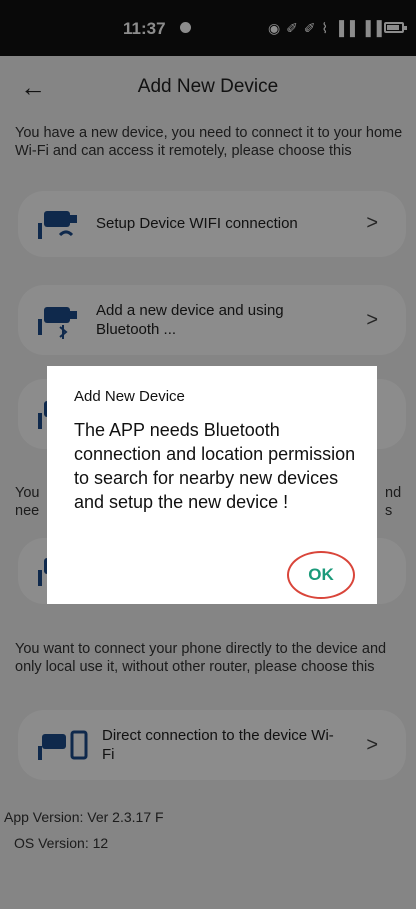 Image resolution: width=416 pixels, height=909 pixels. What do you see at coordinates (129, 396) in the screenshot?
I see `dialog-title: Add New Device` at bounding box center [129, 396].